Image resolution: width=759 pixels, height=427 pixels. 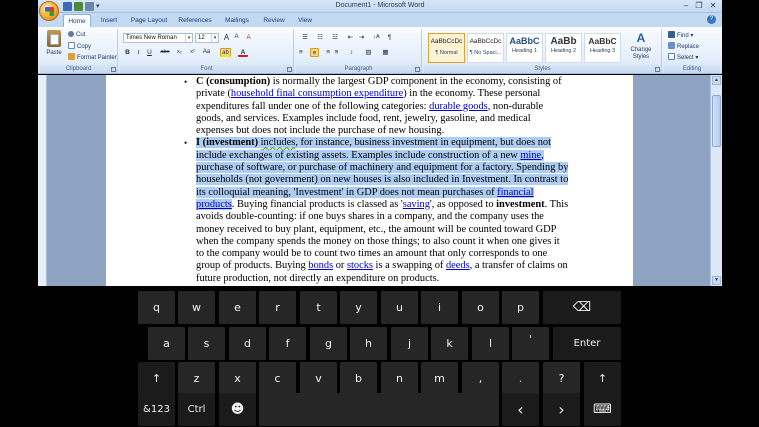 What do you see at coordinates (368, 52) in the screenshot?
I see `shading-button: ▨` at bounding box center [368, 52].